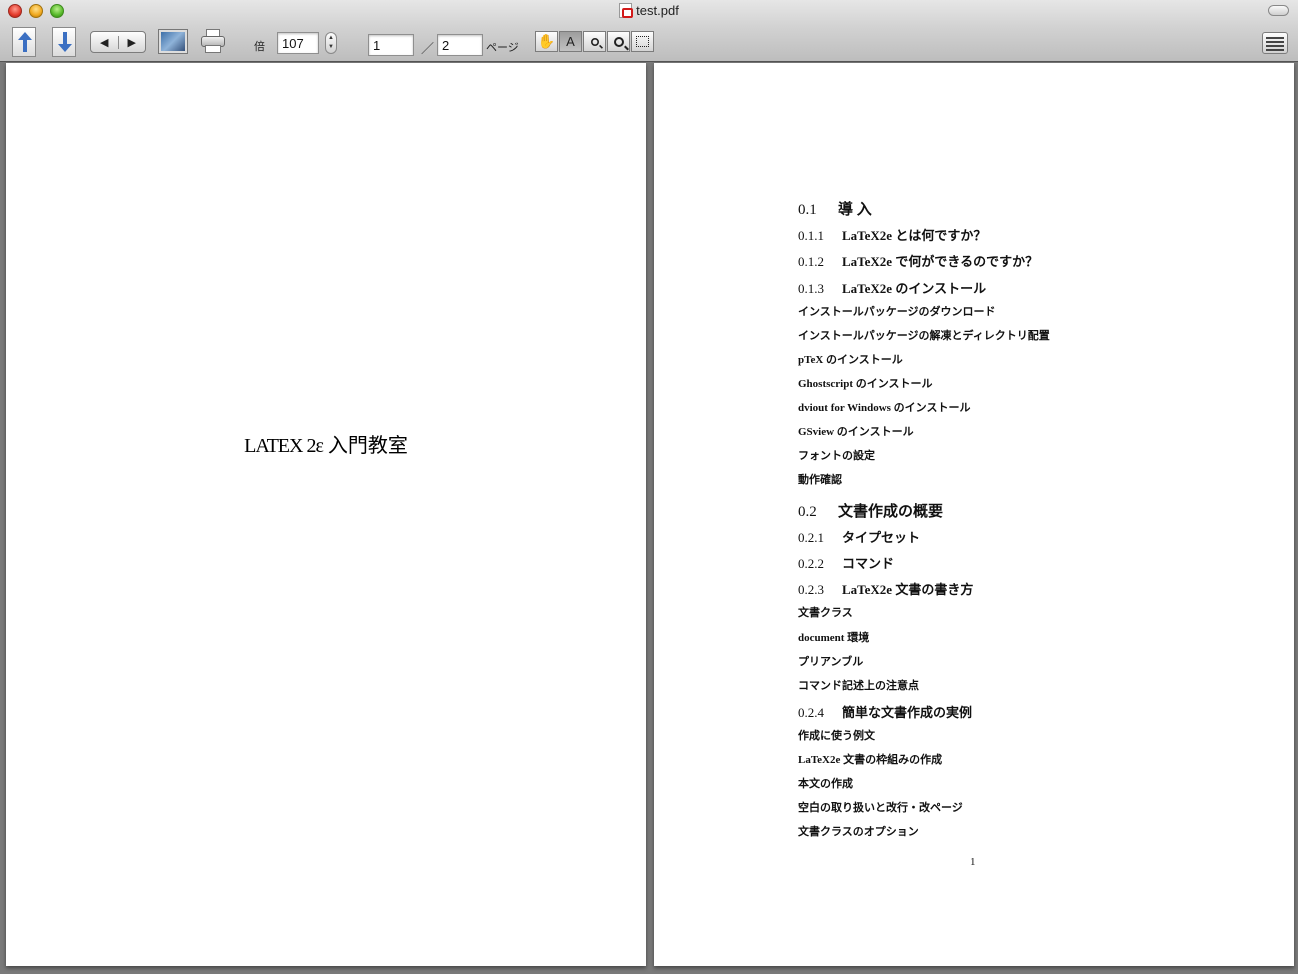  I want to click on toc-entry: 0.2.2 コマンド, so click(846, 562).